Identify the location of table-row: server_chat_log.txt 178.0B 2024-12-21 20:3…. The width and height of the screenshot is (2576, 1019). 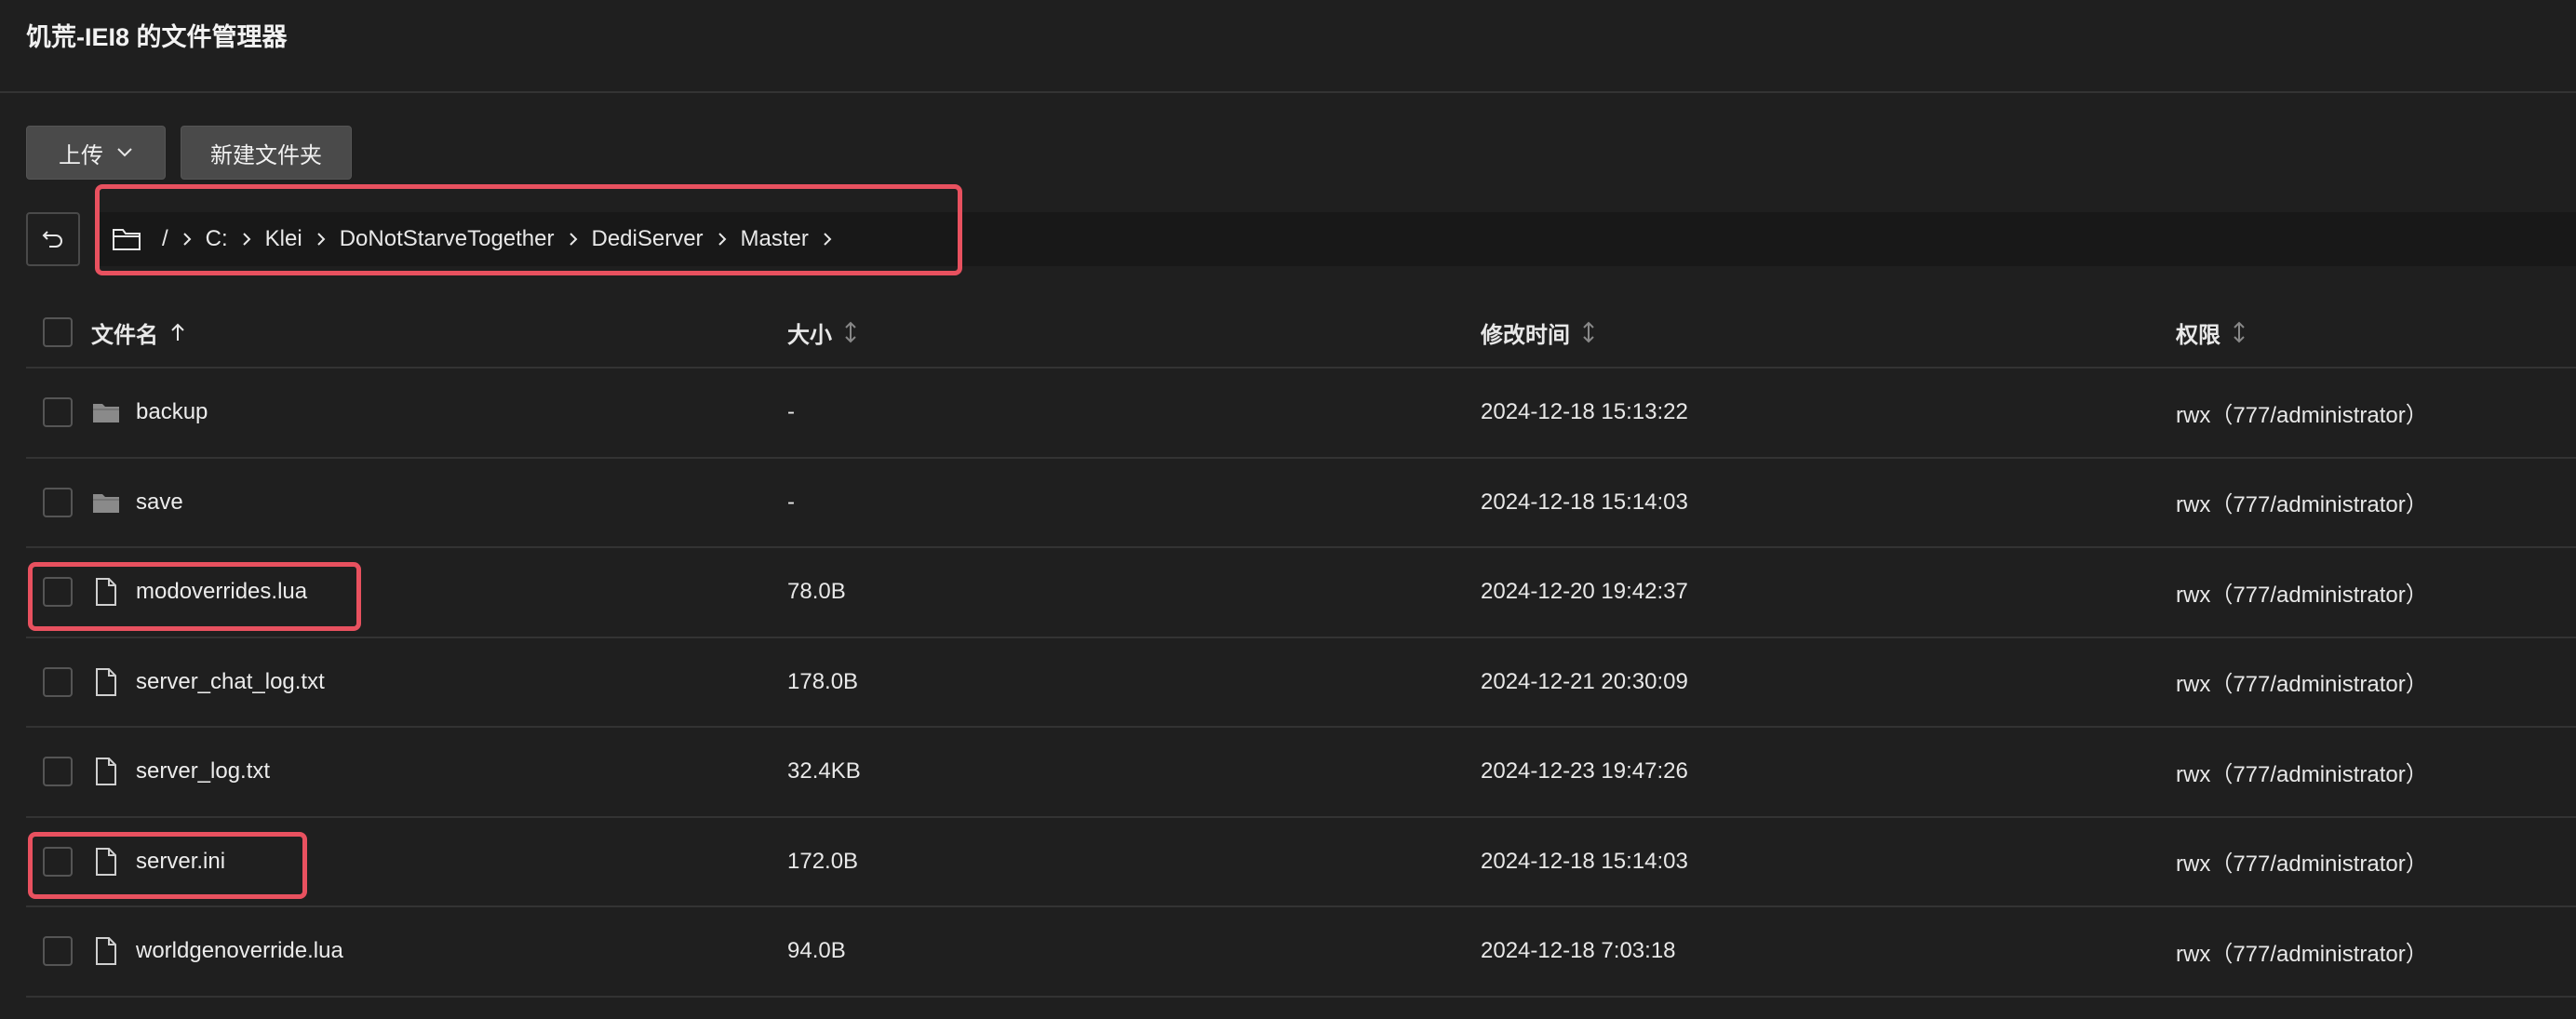
(1301, 683).